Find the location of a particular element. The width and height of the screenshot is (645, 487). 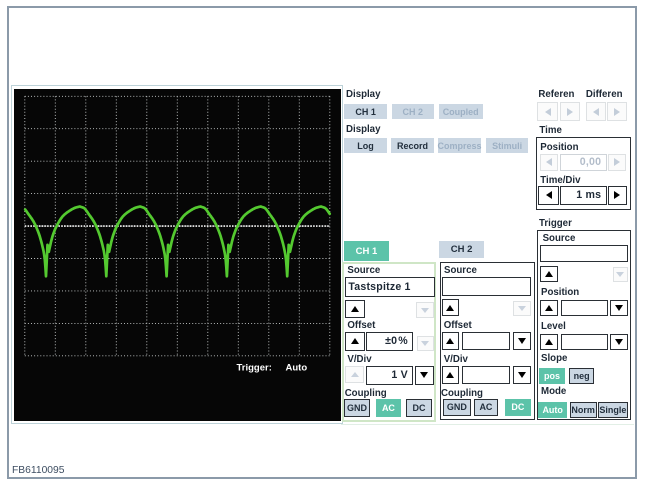

svg-text: Trigger: is located at coordinates (253, 367).